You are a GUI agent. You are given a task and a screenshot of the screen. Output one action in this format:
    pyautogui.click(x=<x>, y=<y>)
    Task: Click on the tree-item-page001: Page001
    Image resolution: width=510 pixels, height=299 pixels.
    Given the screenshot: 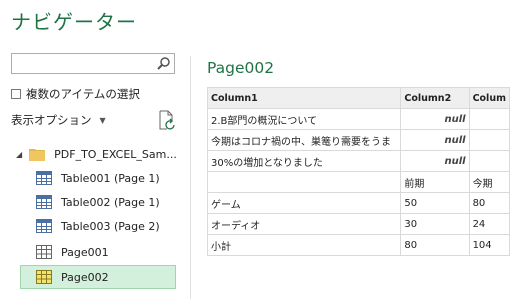 What is the action you would take?
    pyautogui.click(x=72, y=252)
    